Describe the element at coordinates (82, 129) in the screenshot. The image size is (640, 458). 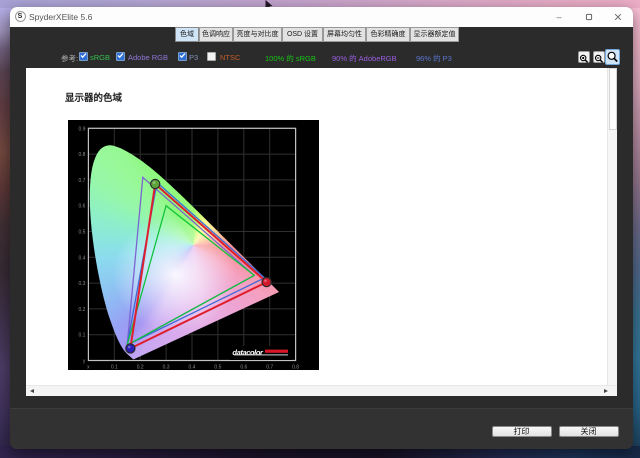
I see `svg-text: 0.9` at that location.